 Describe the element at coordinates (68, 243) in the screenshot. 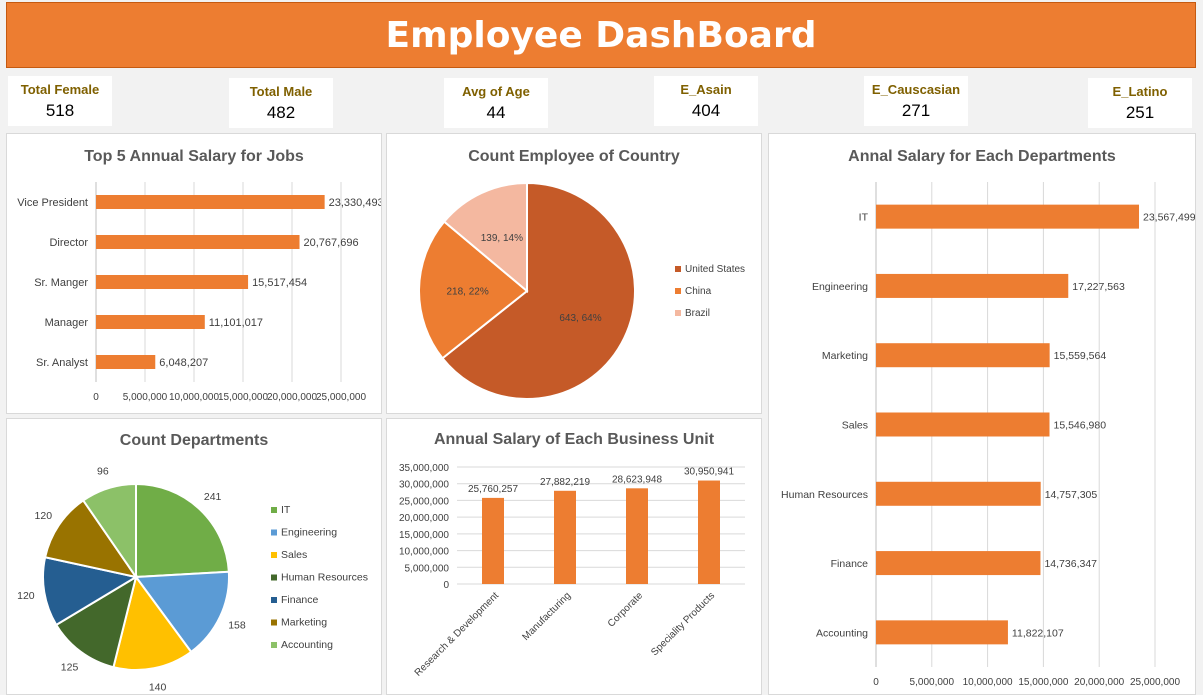

I see `category-label: Director` at that location.